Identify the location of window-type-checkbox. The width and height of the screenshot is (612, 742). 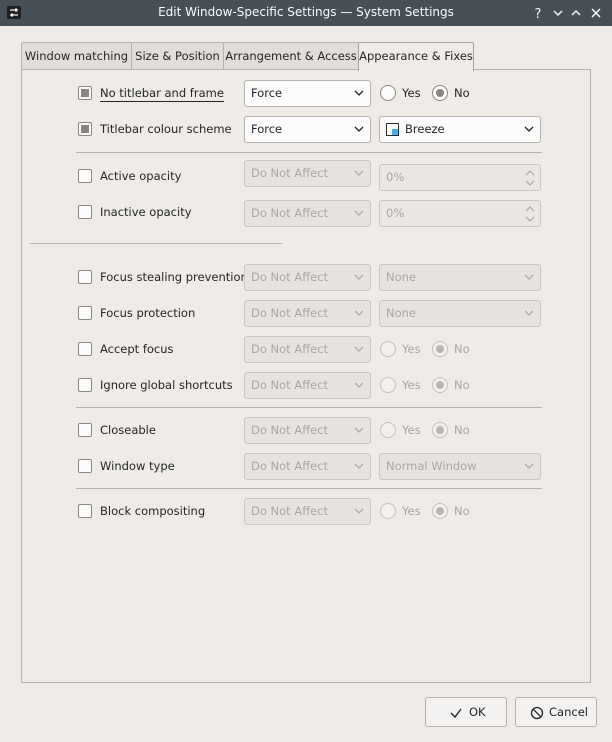
(85, 466).